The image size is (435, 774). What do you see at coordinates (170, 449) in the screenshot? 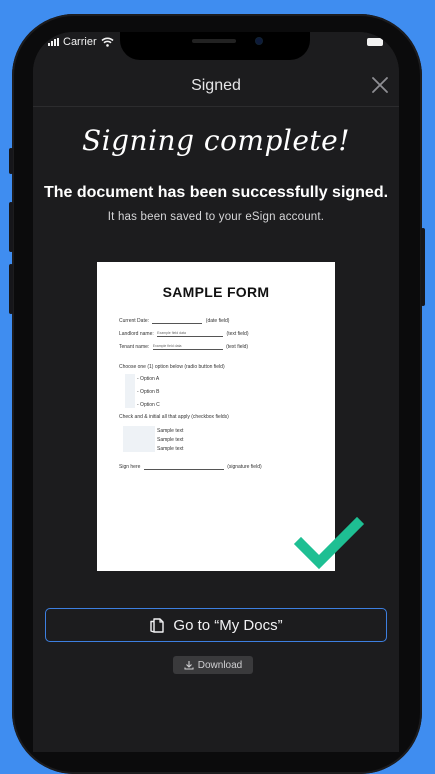
I see `sample-text-3: Sample text` at bounding box center [170, 449].